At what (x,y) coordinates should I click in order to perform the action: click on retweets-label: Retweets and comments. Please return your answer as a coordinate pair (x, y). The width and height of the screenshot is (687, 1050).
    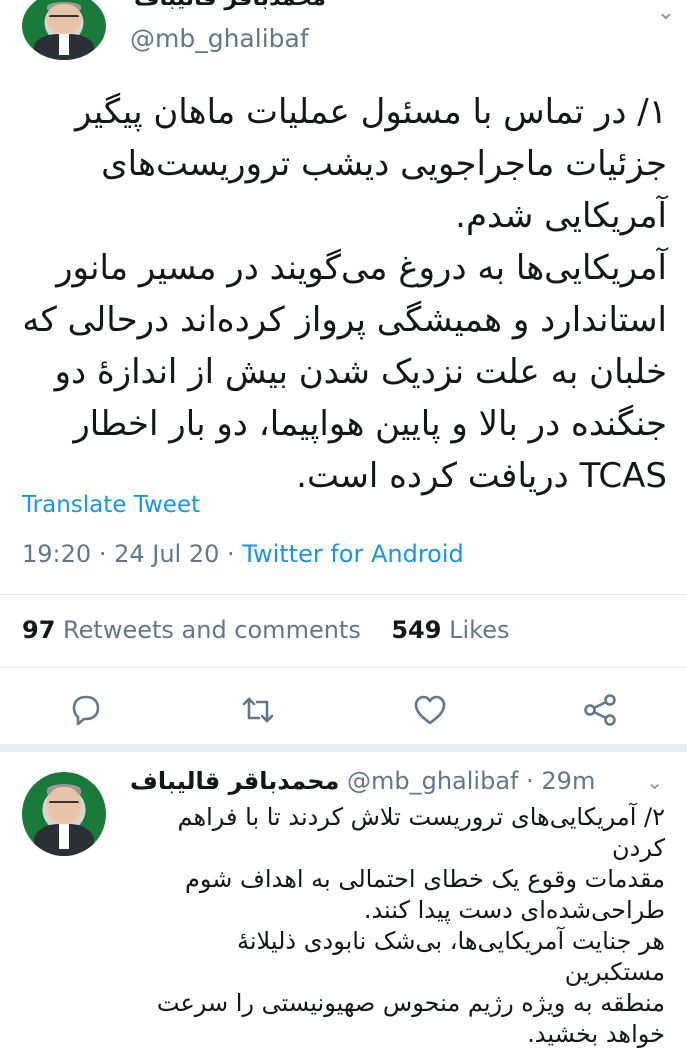
    Looking at the image, I should click on (212, 630).